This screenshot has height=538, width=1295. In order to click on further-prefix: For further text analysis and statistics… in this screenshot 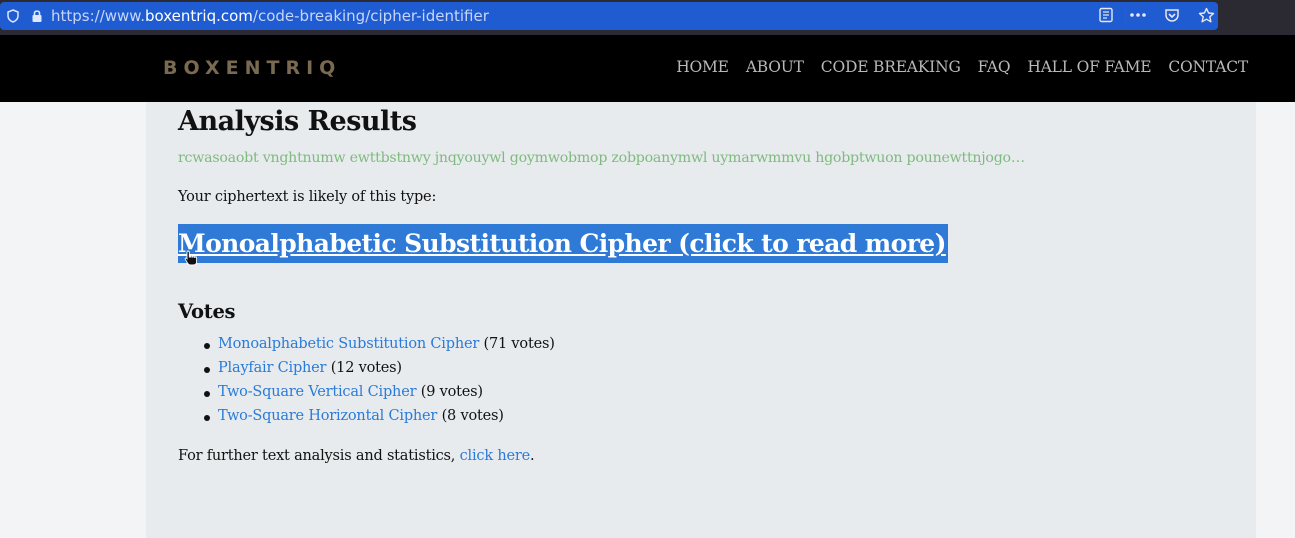, I will do `click(319, 456)`.